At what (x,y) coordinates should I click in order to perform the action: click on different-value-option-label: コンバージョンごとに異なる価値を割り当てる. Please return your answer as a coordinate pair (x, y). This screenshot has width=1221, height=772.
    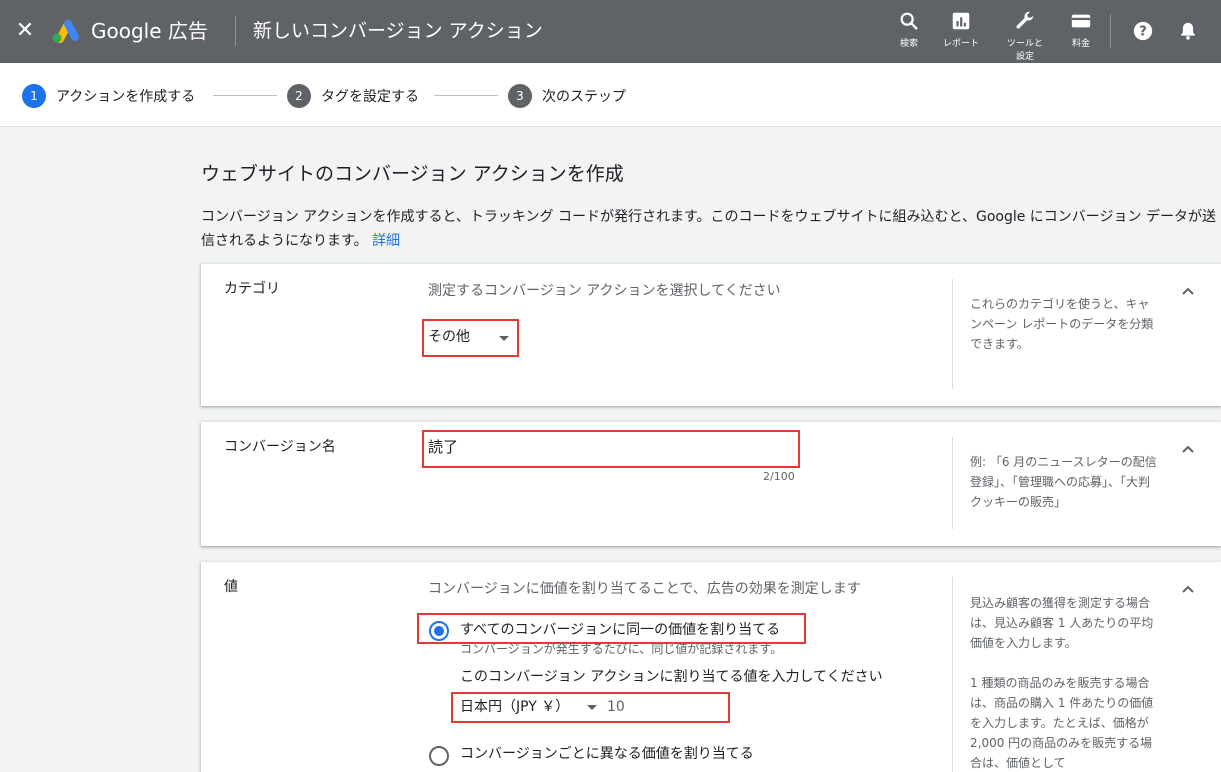
    Looking at the image, I should click on (607, 754).